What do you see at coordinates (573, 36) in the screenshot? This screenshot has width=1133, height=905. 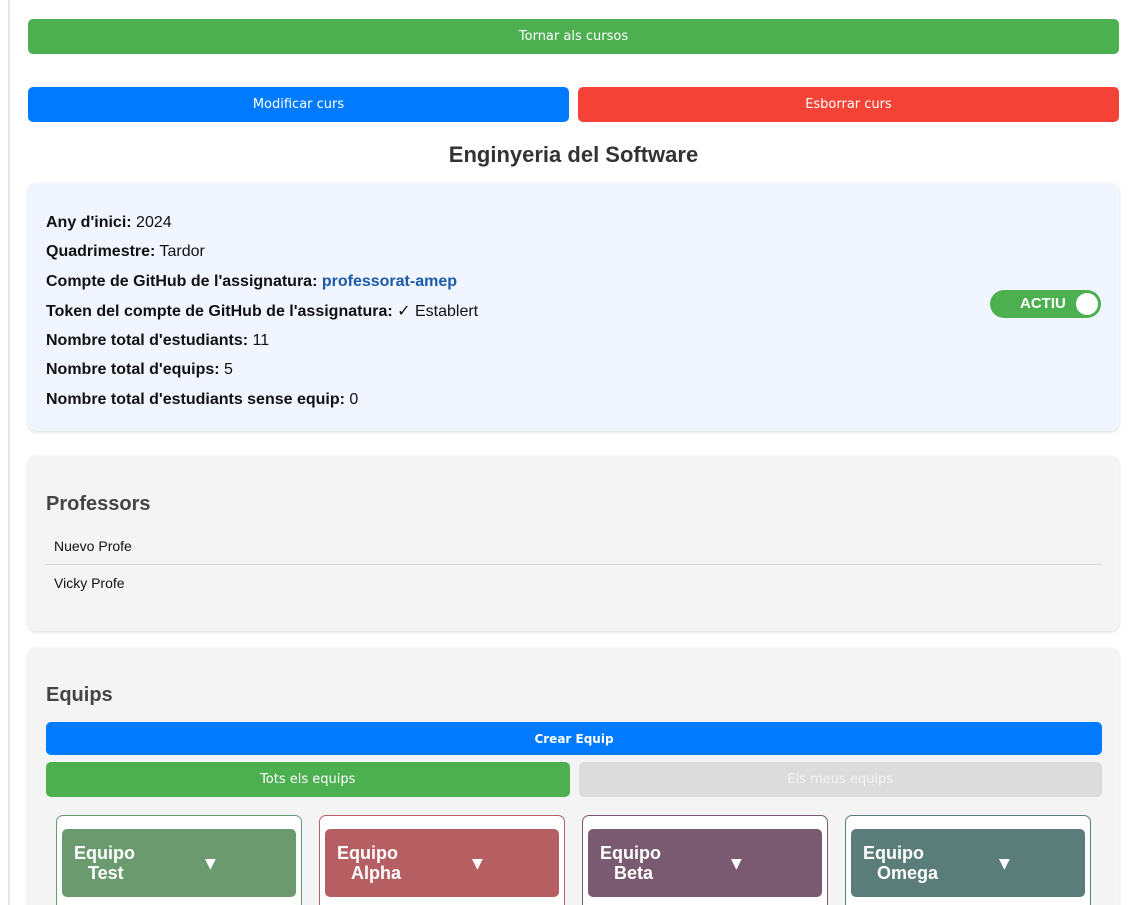 I see `back-to-courses-button: Tornar als cursos` at bounding box center [573, 36].